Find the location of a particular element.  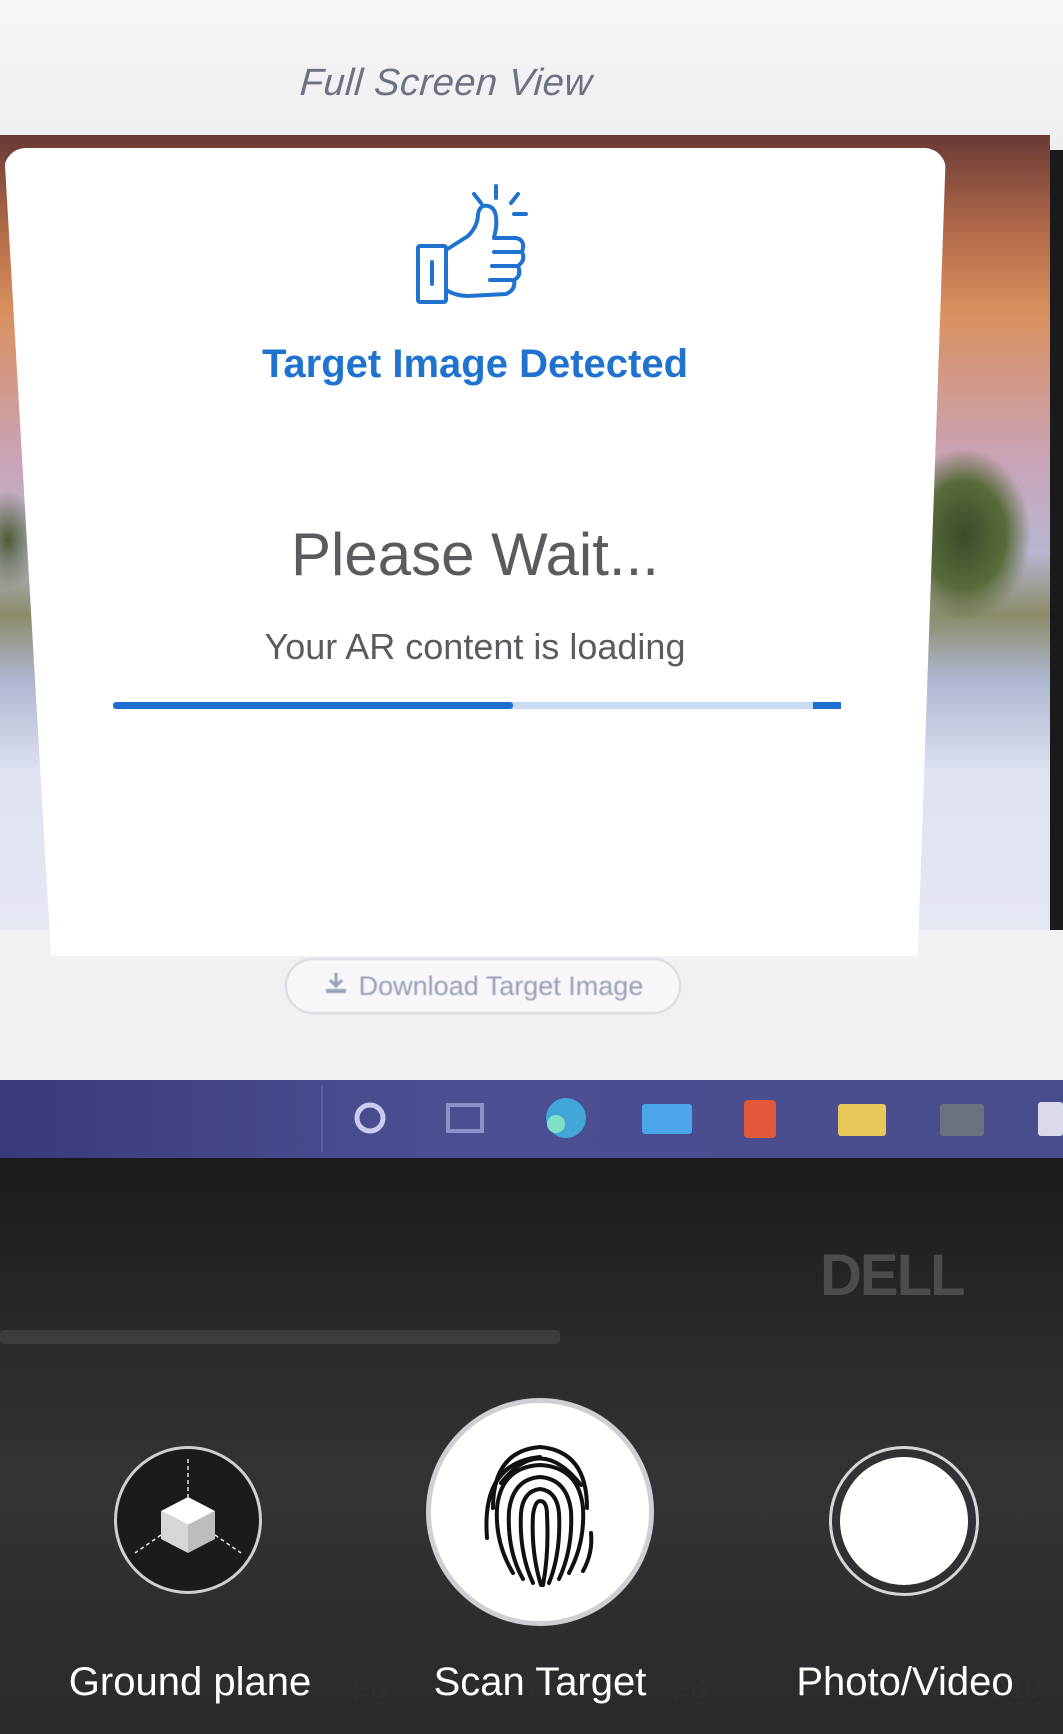

fkey: F8 is located at coordinates (690, 1688).